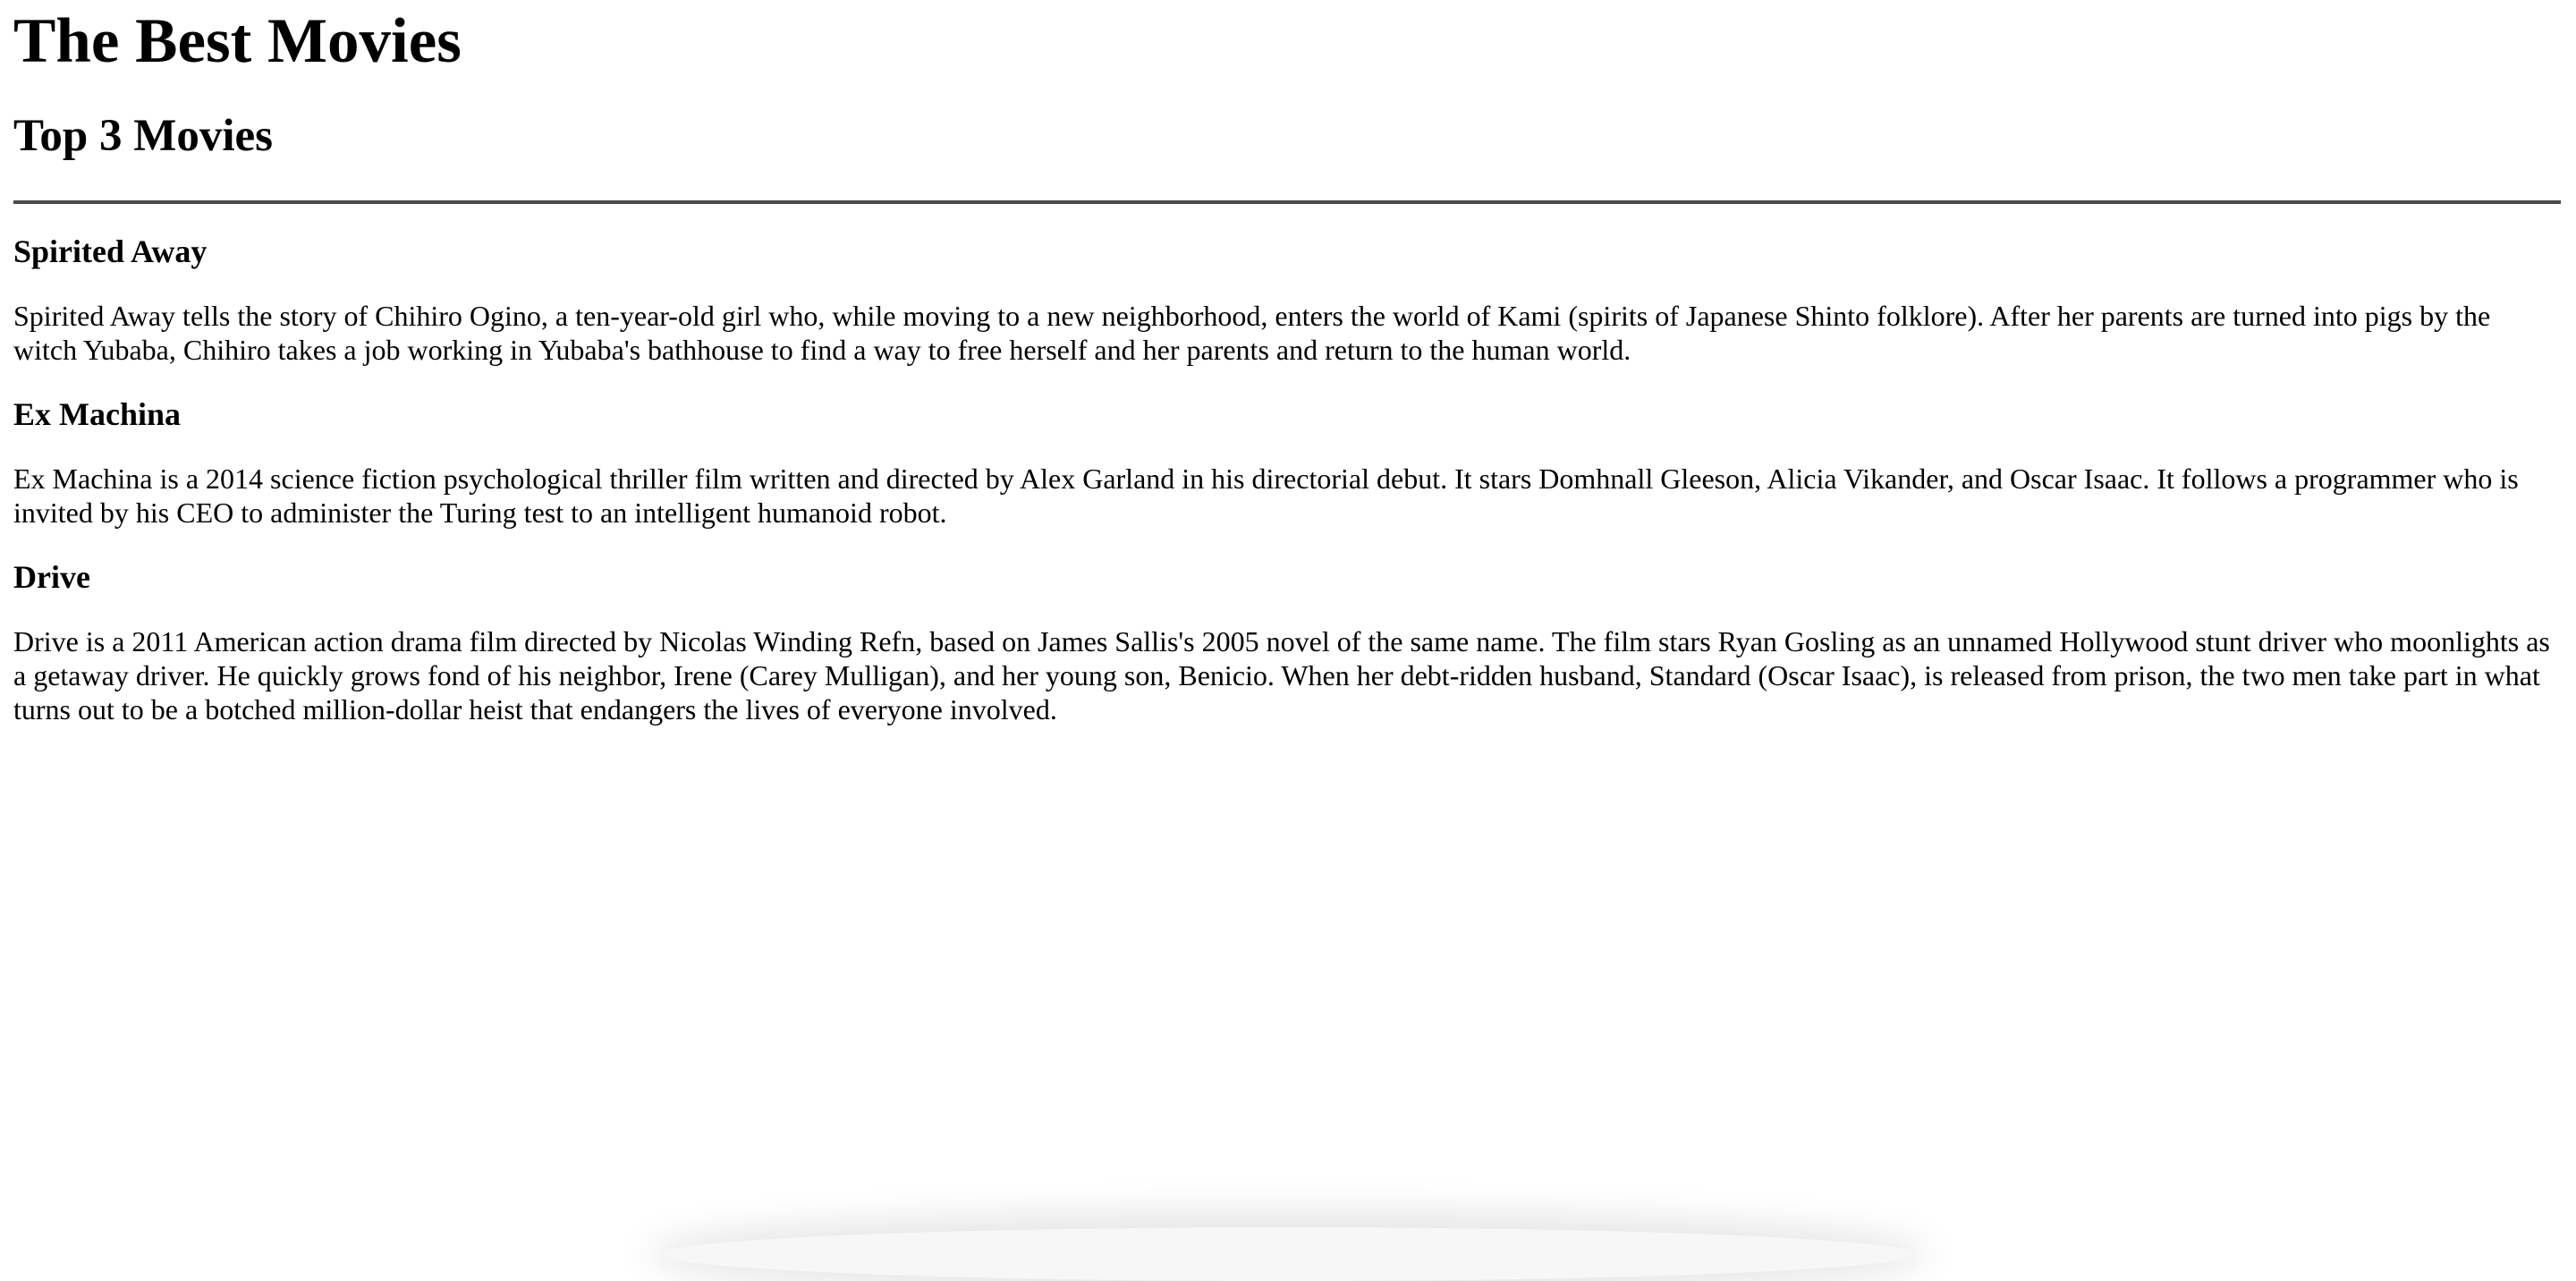 This screenshot has height=1281, width=2576. I want to click on movie-title: Drive, so click(51, 577).